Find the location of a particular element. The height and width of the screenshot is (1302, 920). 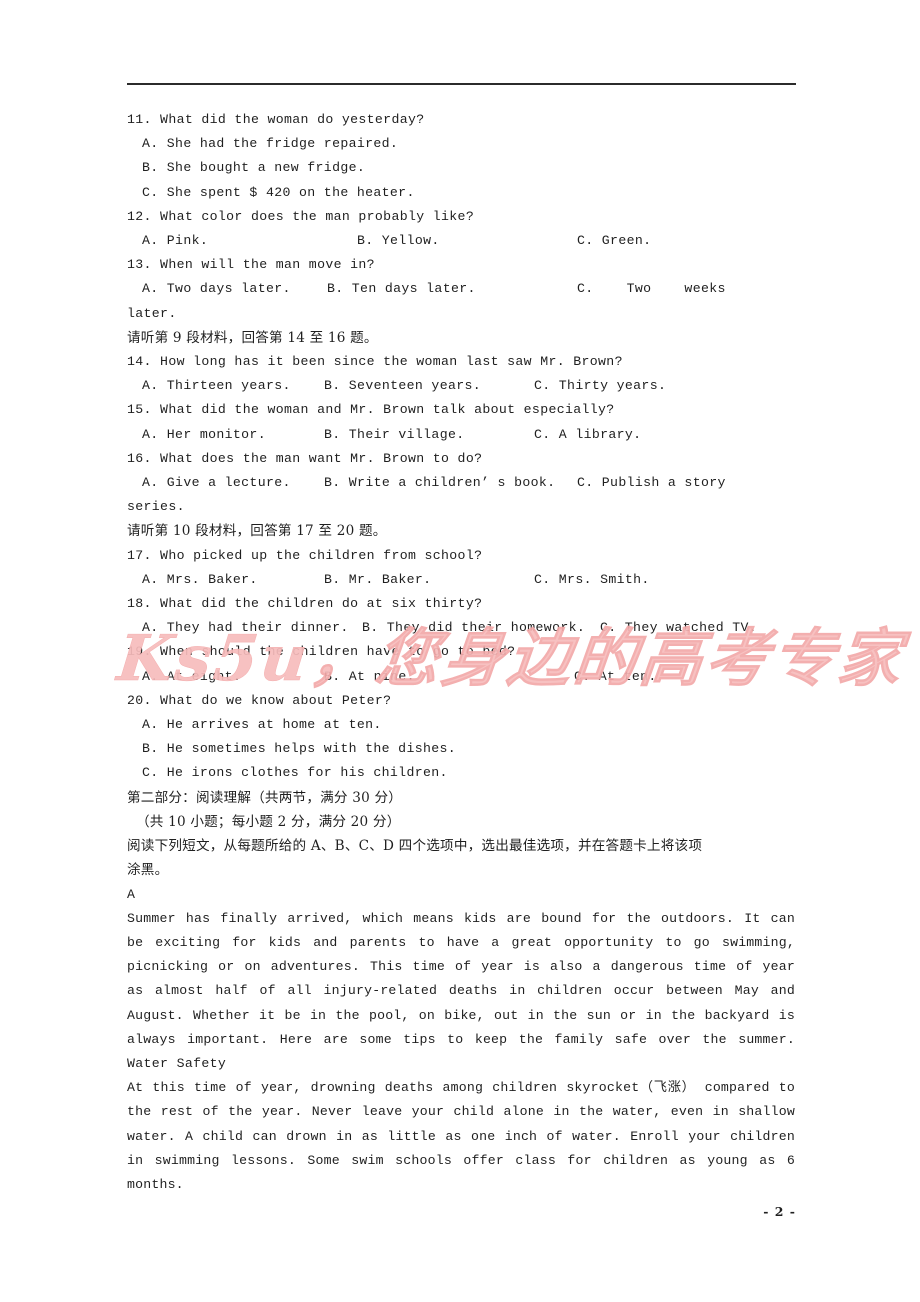

option-wrap-tail: later. is located at coordinates (152, 313).